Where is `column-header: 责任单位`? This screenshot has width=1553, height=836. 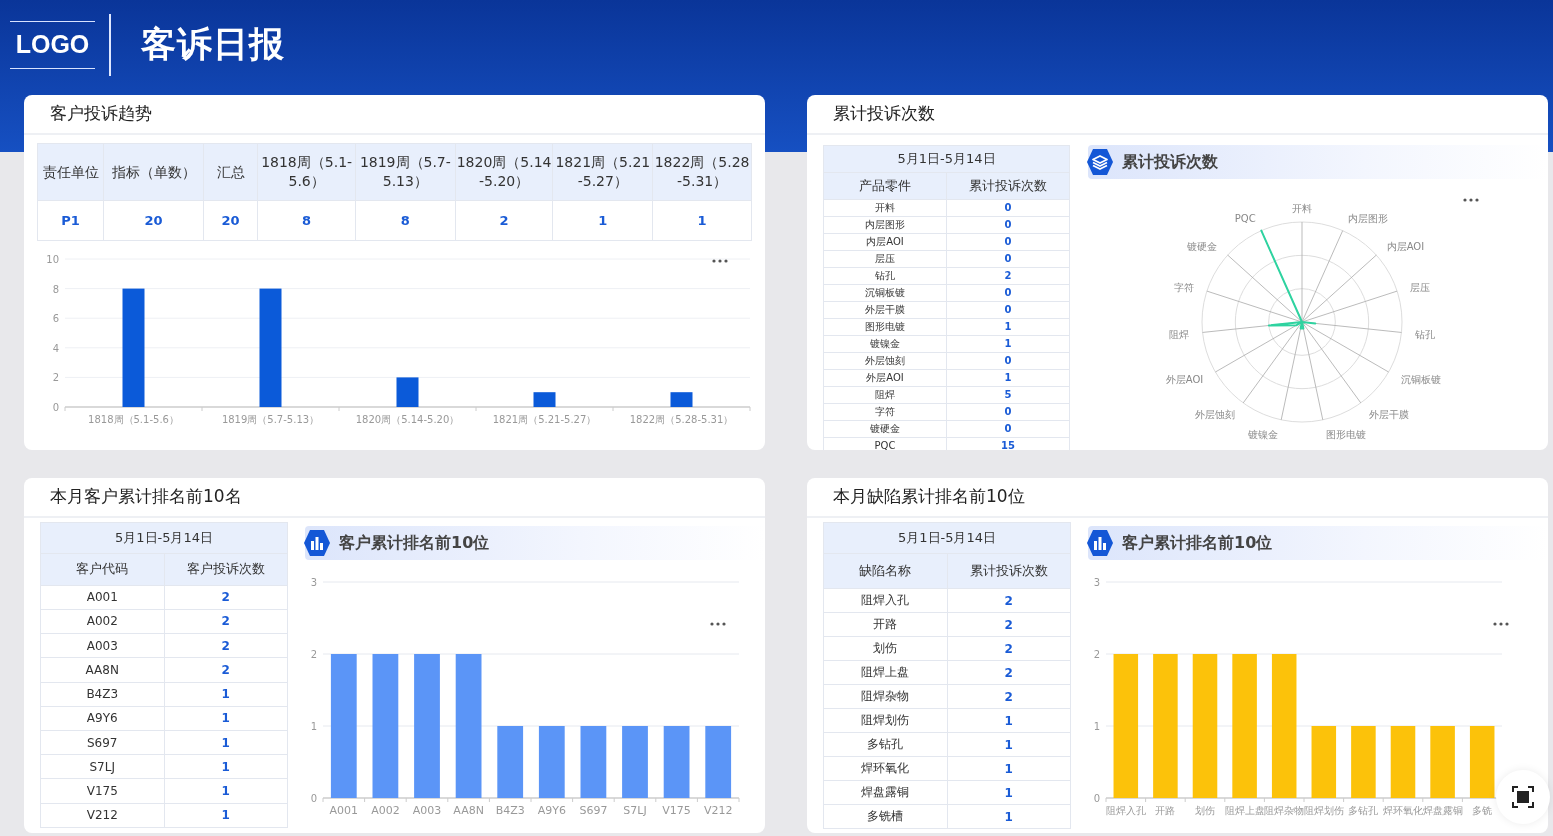
column-header: 责任单位 is located at coordinates (70, 172).